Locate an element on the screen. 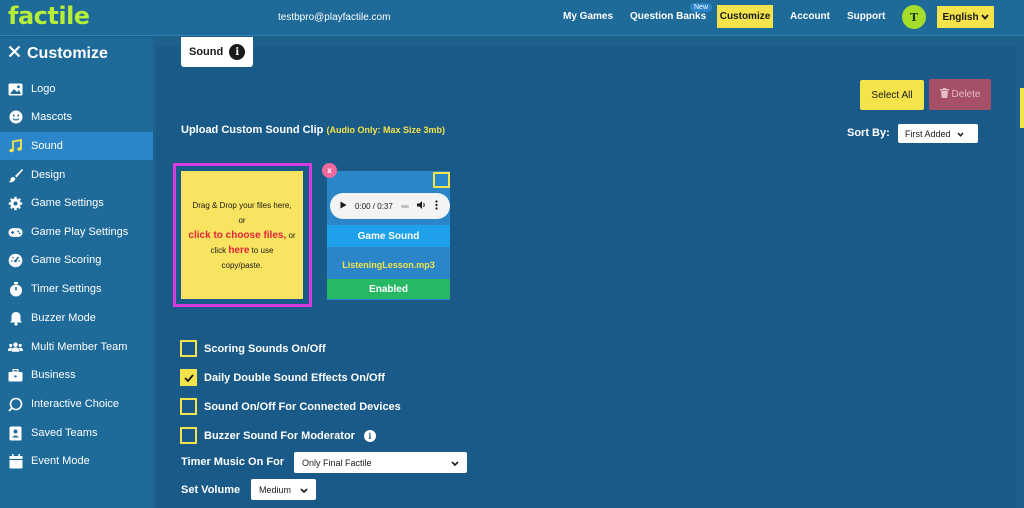 The height and width of the screenshot is (508, 1024). sidebar-item-label: Buzzer Mode is located at coordinates (63, 318).